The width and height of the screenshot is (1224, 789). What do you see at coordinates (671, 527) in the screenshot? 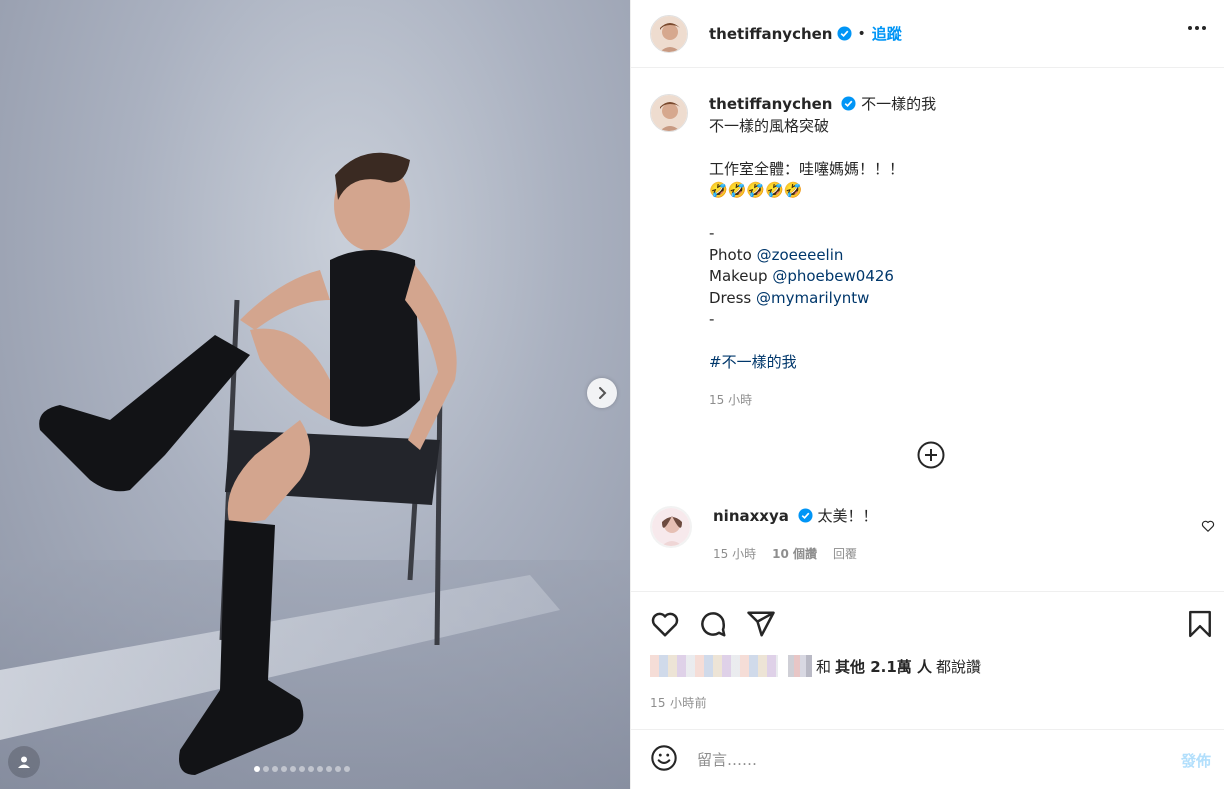
I see `commenter-avatar` at bounding box center [671, 527].